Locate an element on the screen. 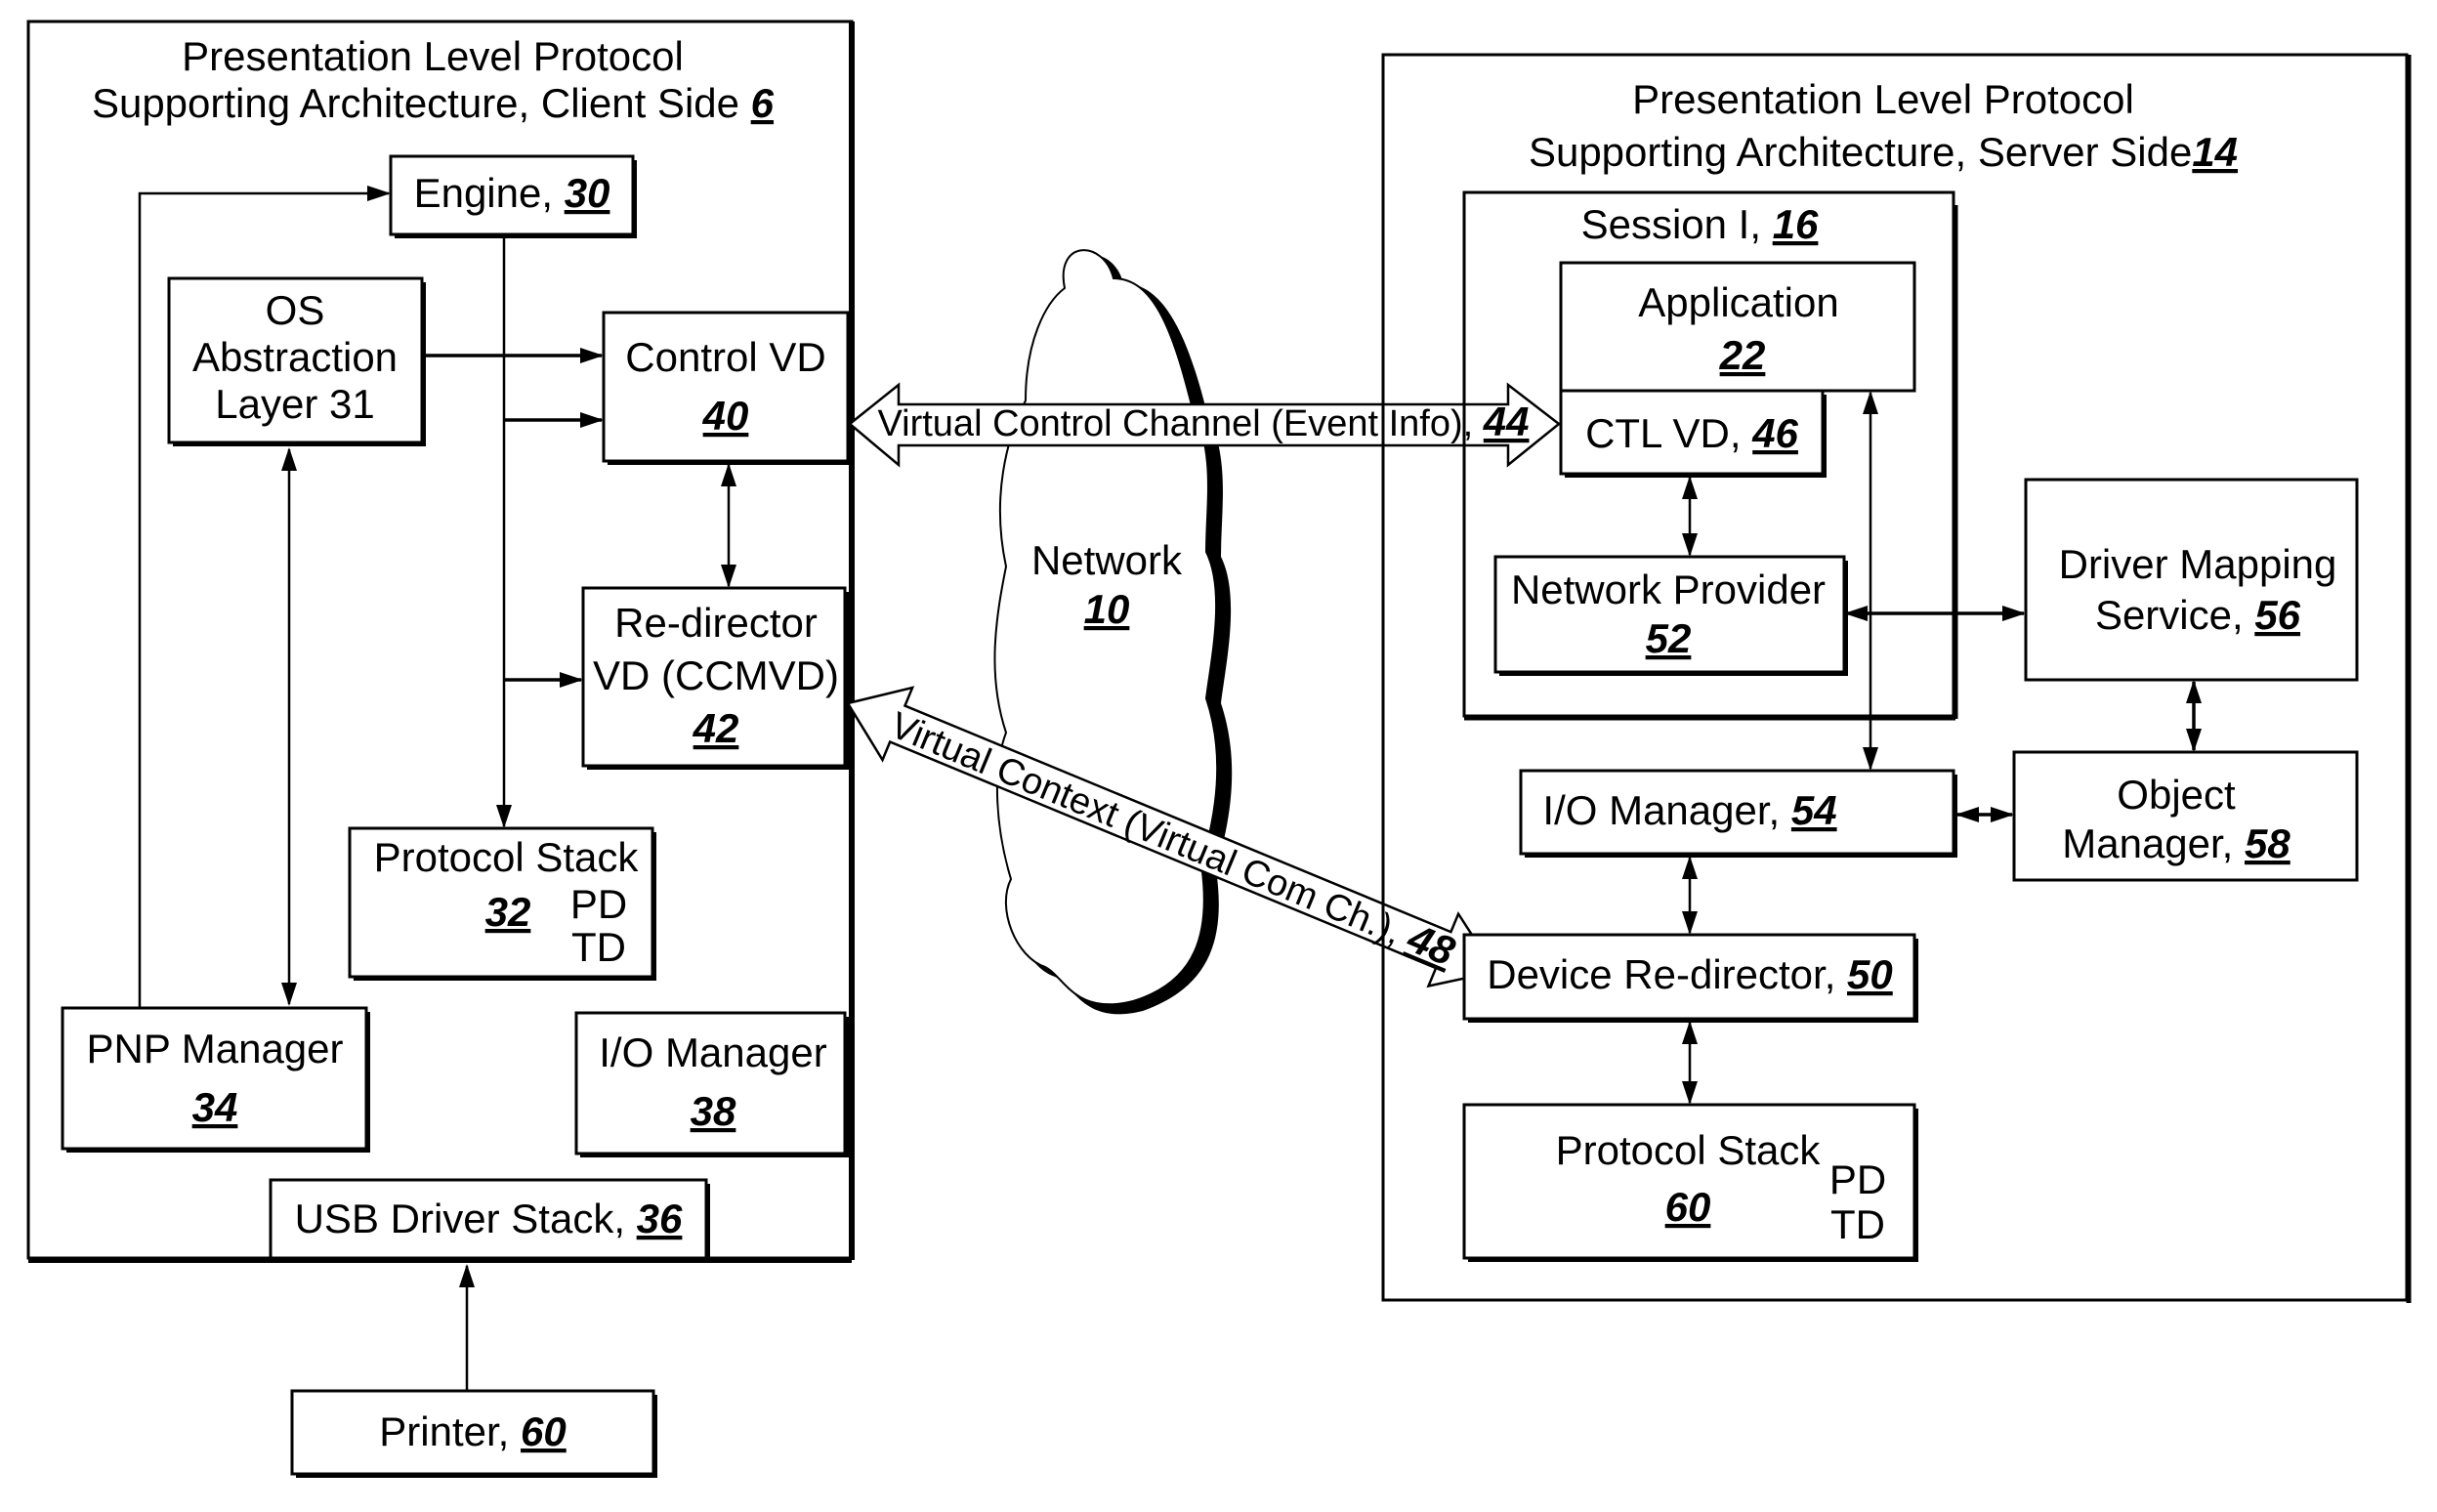 The height and width of the screenshot is (1512, 2437). client-title-line2: Supporting Architecture, Client Side 6 is located at coordinates (434, 103).